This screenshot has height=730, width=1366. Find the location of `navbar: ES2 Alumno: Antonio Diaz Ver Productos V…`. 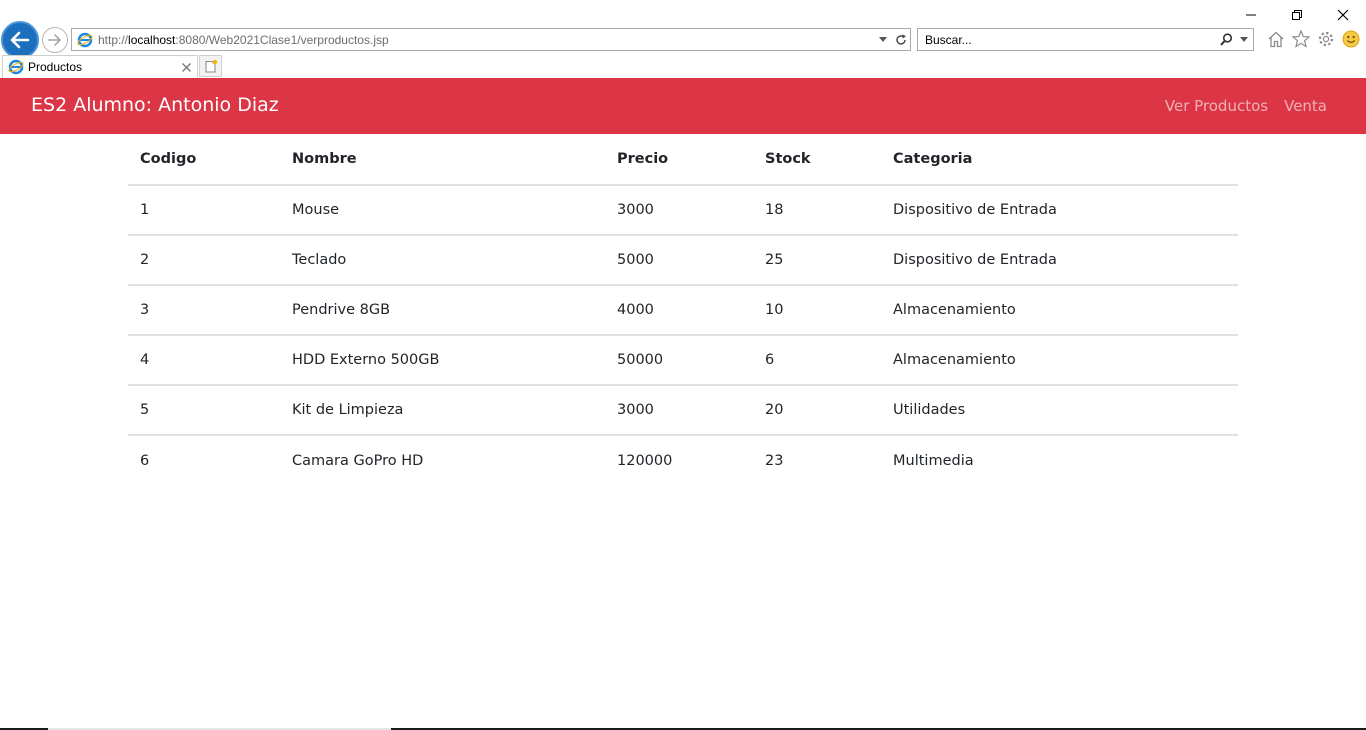

navbar: ES2 Alumno: Antonio Diaz Ver Productos V… is located at coordinates (683, 106).